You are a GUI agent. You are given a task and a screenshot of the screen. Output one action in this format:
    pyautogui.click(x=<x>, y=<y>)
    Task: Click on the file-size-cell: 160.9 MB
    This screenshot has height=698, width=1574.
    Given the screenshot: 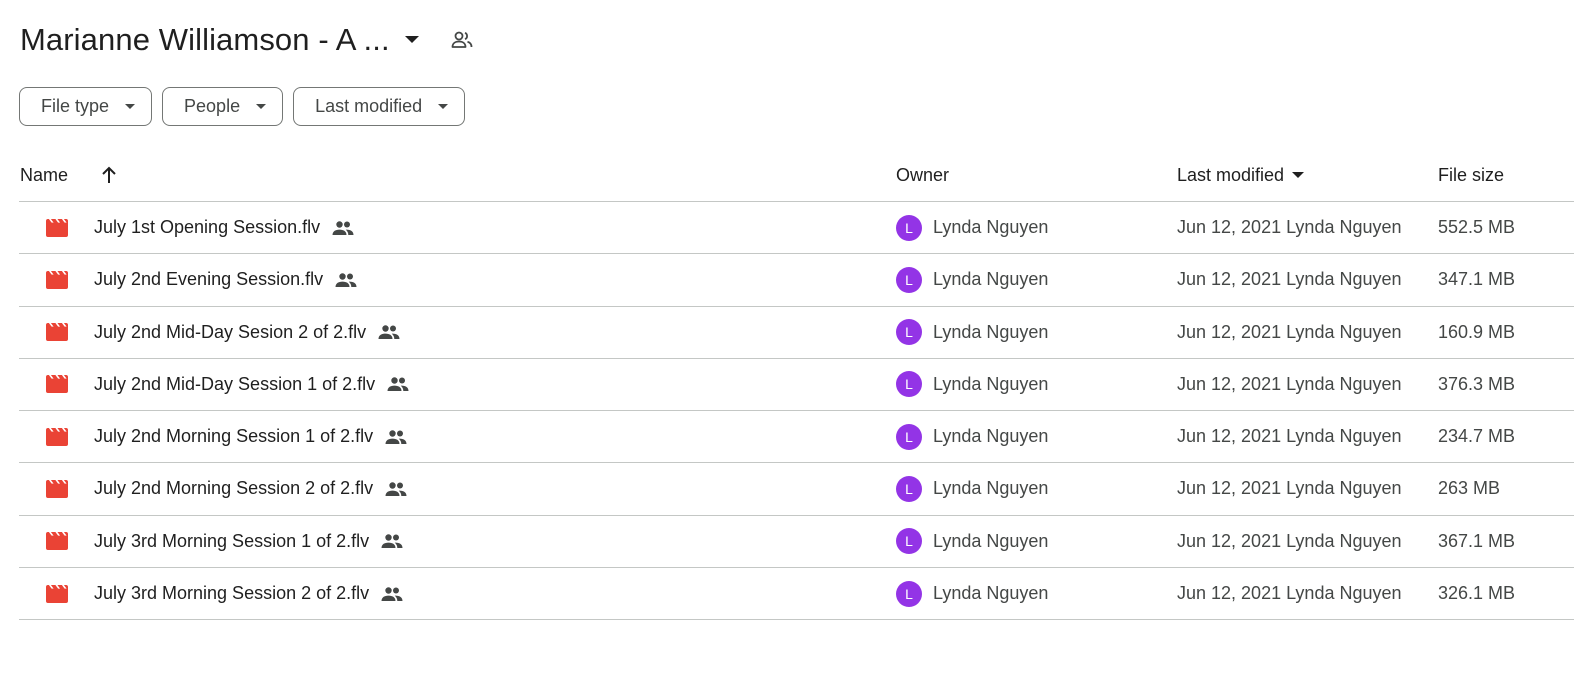 What is the action you would take?
    pyautogui.click(x=1477, y=331)
    